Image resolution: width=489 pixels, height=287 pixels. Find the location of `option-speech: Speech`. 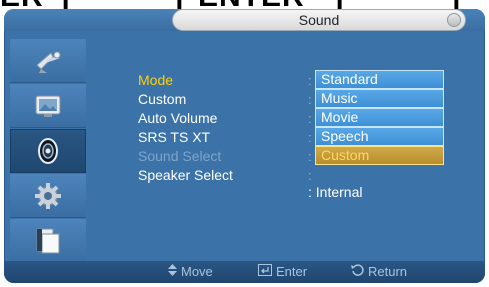

option-speech: Speech is located at coordinates (379, 136).